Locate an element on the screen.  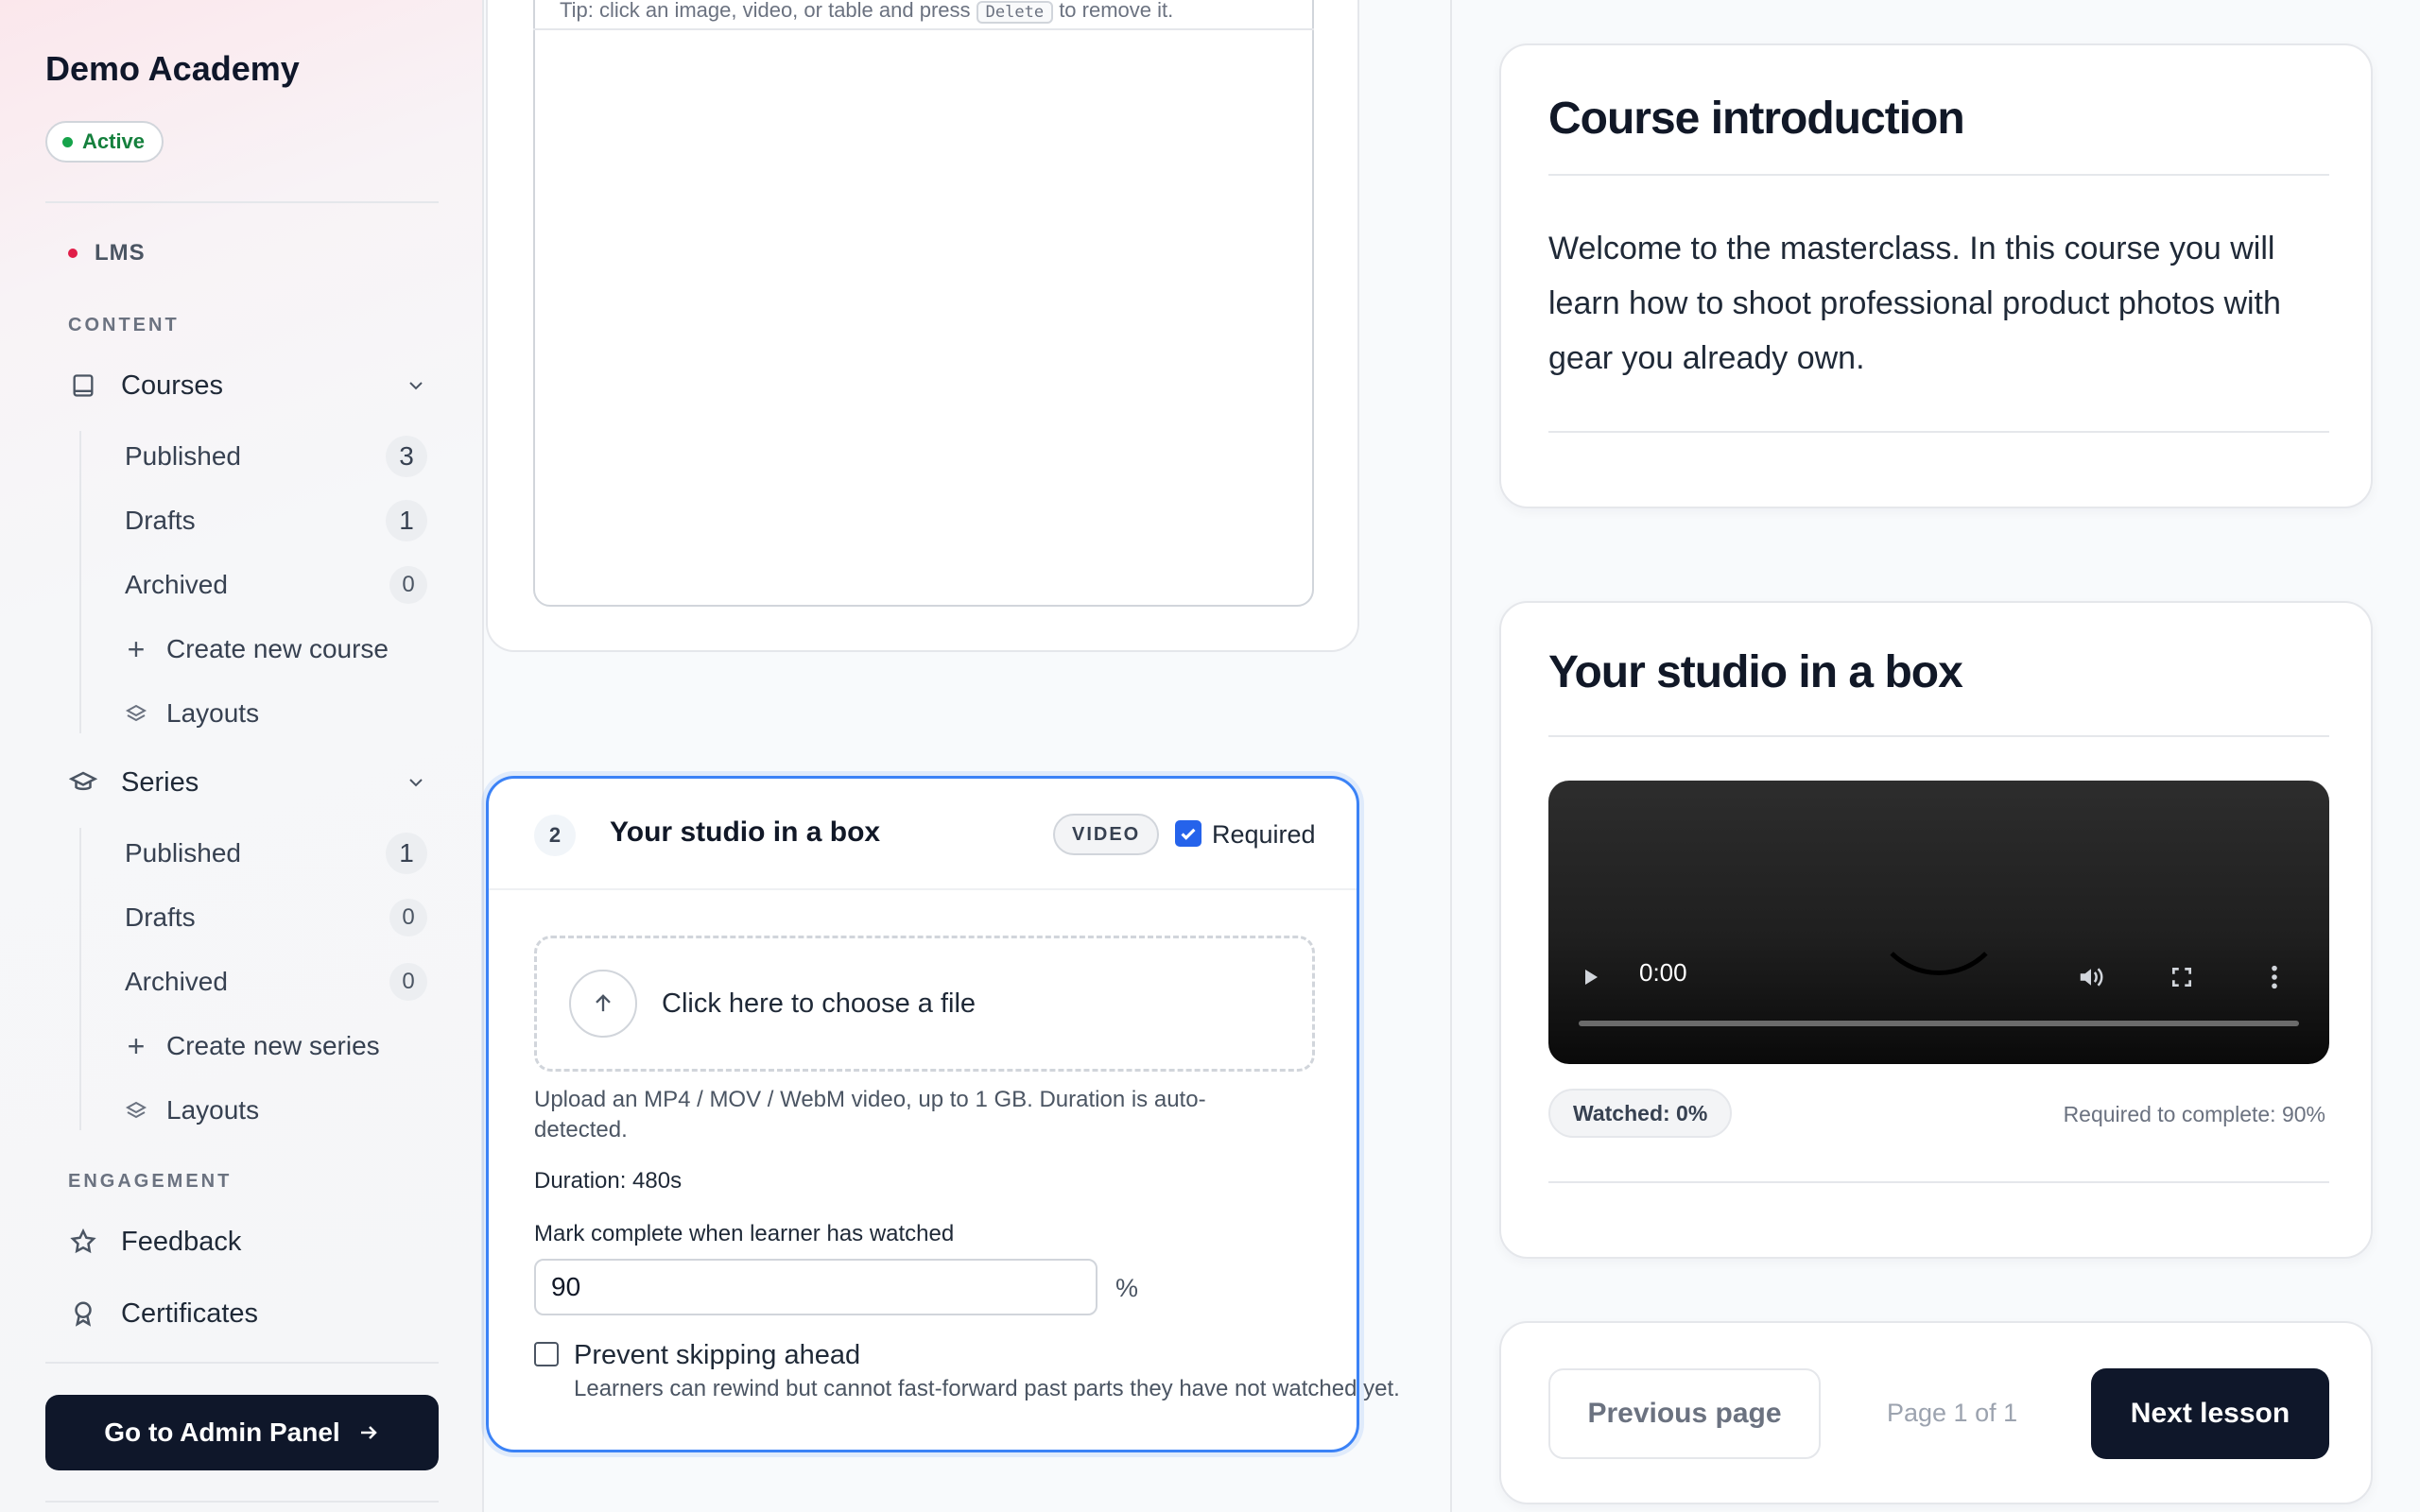
courses-drafts-label: Drafts is located at coordinates (161, 520).